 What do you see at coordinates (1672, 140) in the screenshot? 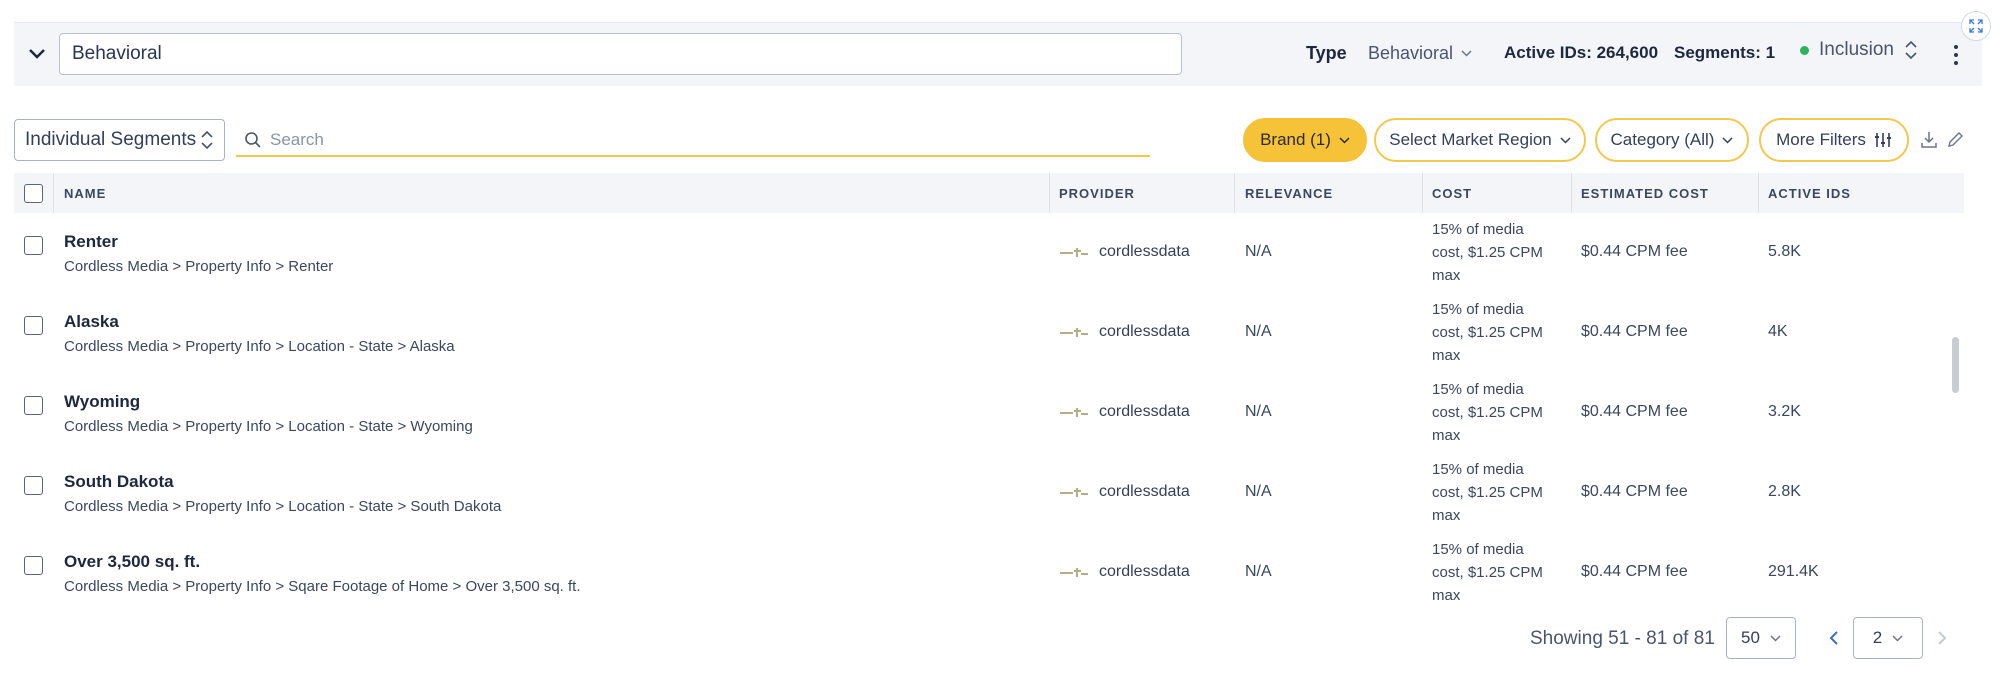
I see `category-filter-button: Category (All)` at bounding box center [1672, 140].